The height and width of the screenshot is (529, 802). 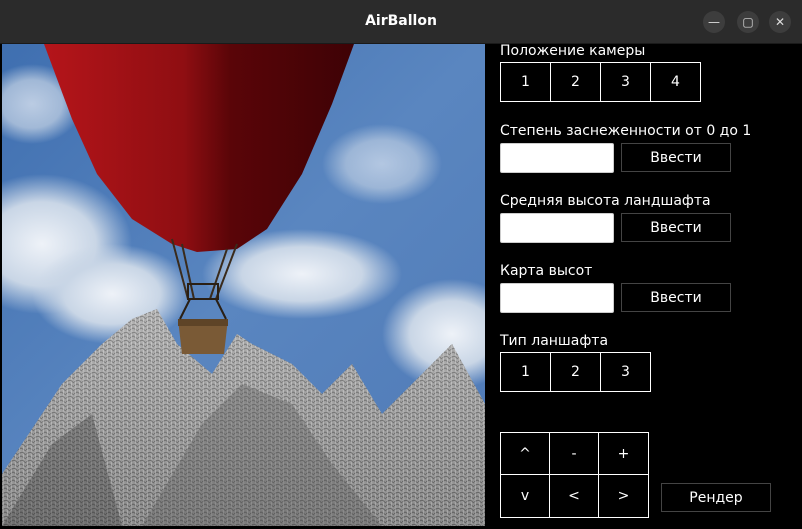 What do you see at coordinates (525, 496) in the screenshot?
I see `move-down-button: v` at bounding box center [525, 496].